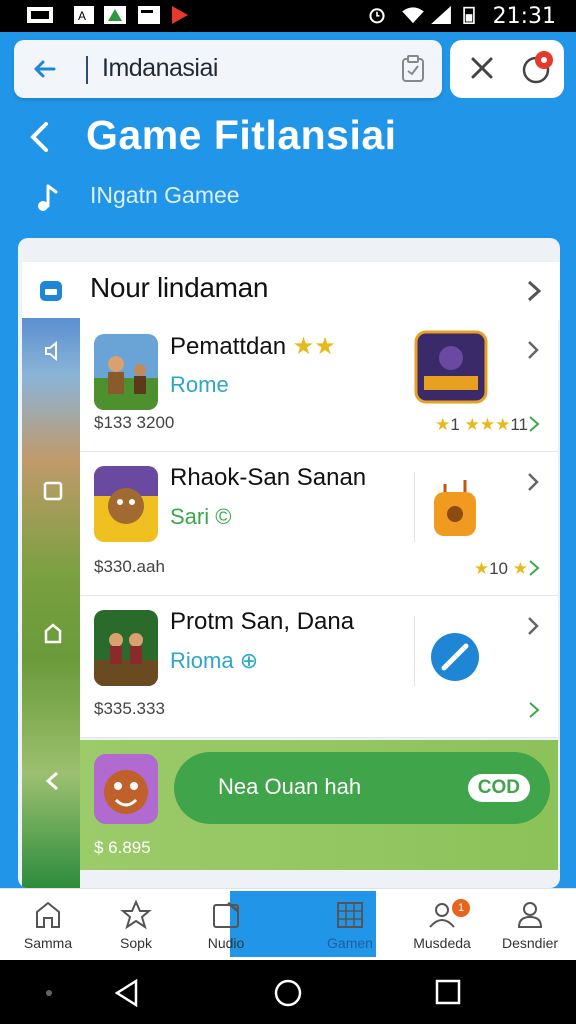 The width and height of the screenshot is (576, 1024). What do you see at coordinates (49, 993) in the screenshot?
I see `dot-icon` at bounding box center [49, 993].